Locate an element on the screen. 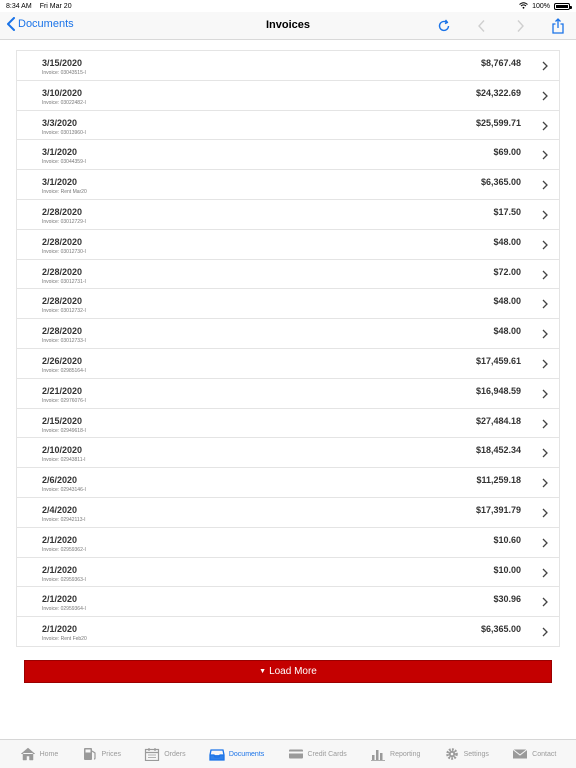 This screenshot has height=768, width=576. invoice-row: 2/21/2020 Invoice: 02976076-I $16,948.59 is located at coordinates (288, 394).